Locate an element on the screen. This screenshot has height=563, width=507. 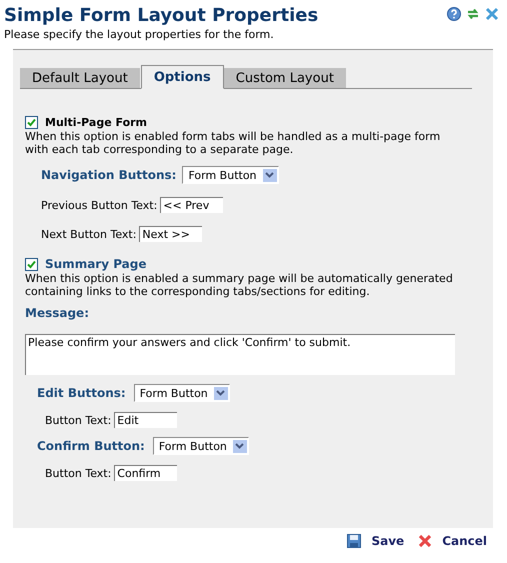
save-button: Save is located at coordinates (375, 541).